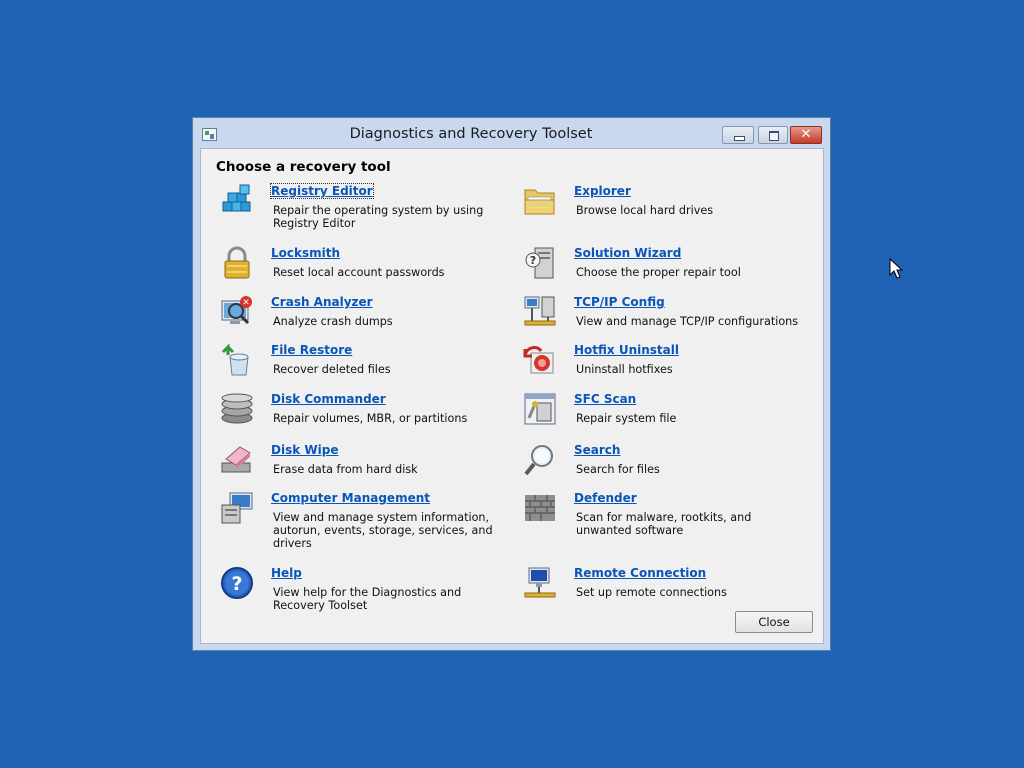 This screenshot has width=1024, height=768. Describe the element at coordinates (540, 582) in the screenshot. I see `remote-connection-icon` at that location.